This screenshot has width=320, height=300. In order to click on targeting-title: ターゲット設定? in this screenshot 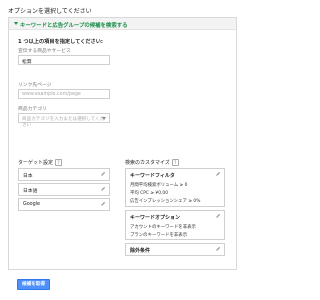, I will do `click(40, 162)`.